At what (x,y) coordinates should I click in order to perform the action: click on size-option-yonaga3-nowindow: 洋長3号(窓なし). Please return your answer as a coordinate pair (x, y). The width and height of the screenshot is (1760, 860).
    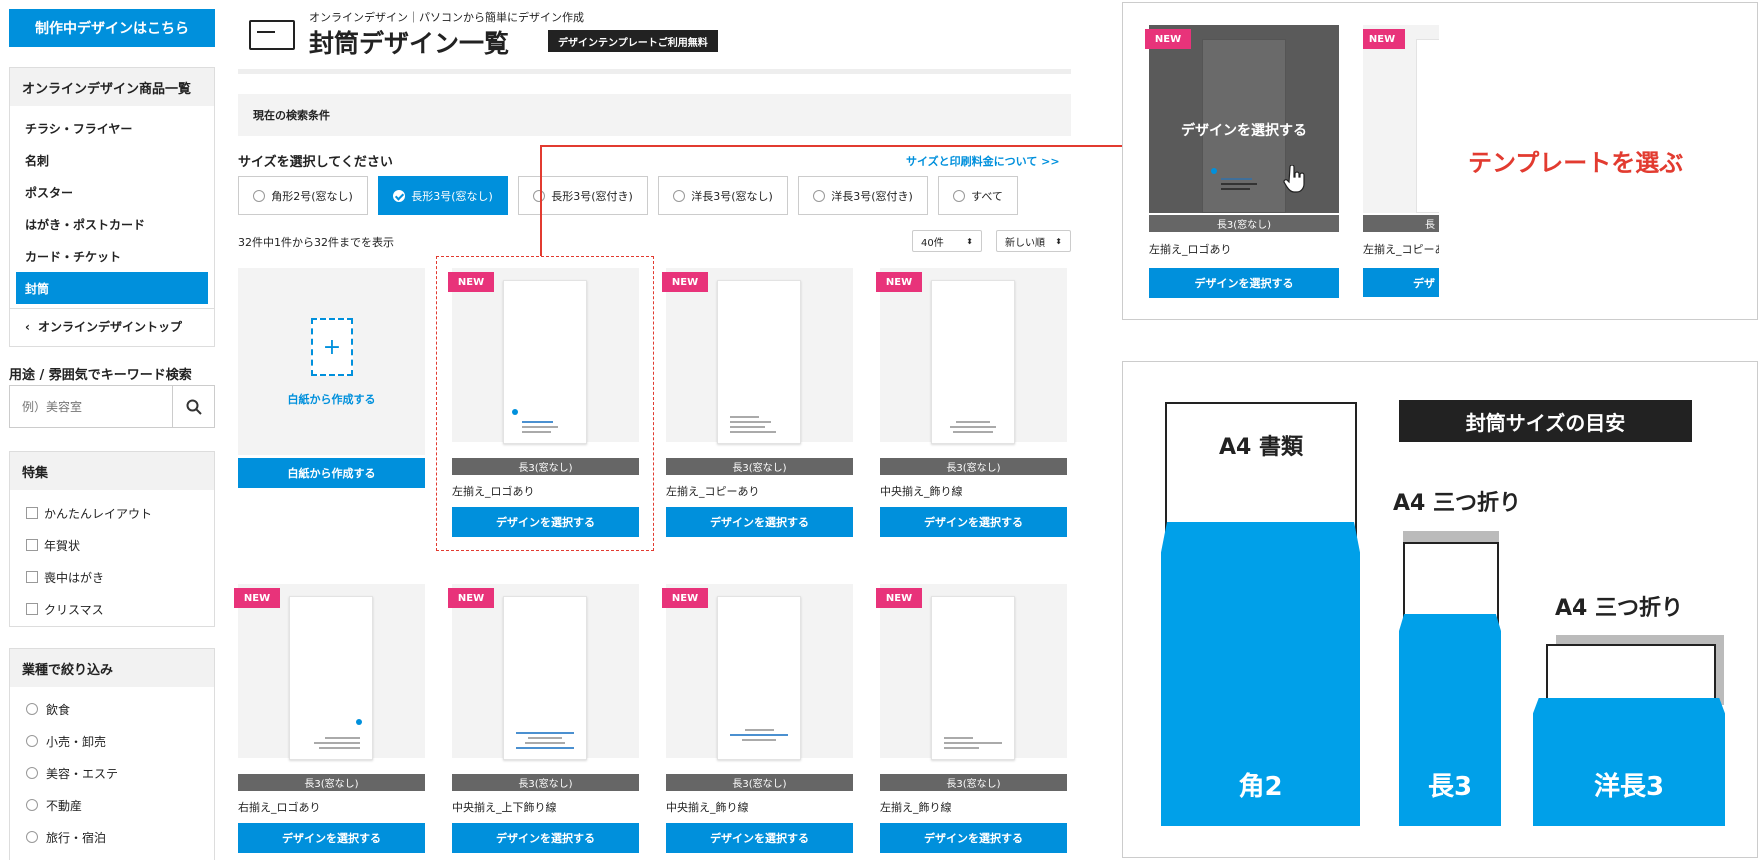
    Looking at the image, I should click on (723, 195).